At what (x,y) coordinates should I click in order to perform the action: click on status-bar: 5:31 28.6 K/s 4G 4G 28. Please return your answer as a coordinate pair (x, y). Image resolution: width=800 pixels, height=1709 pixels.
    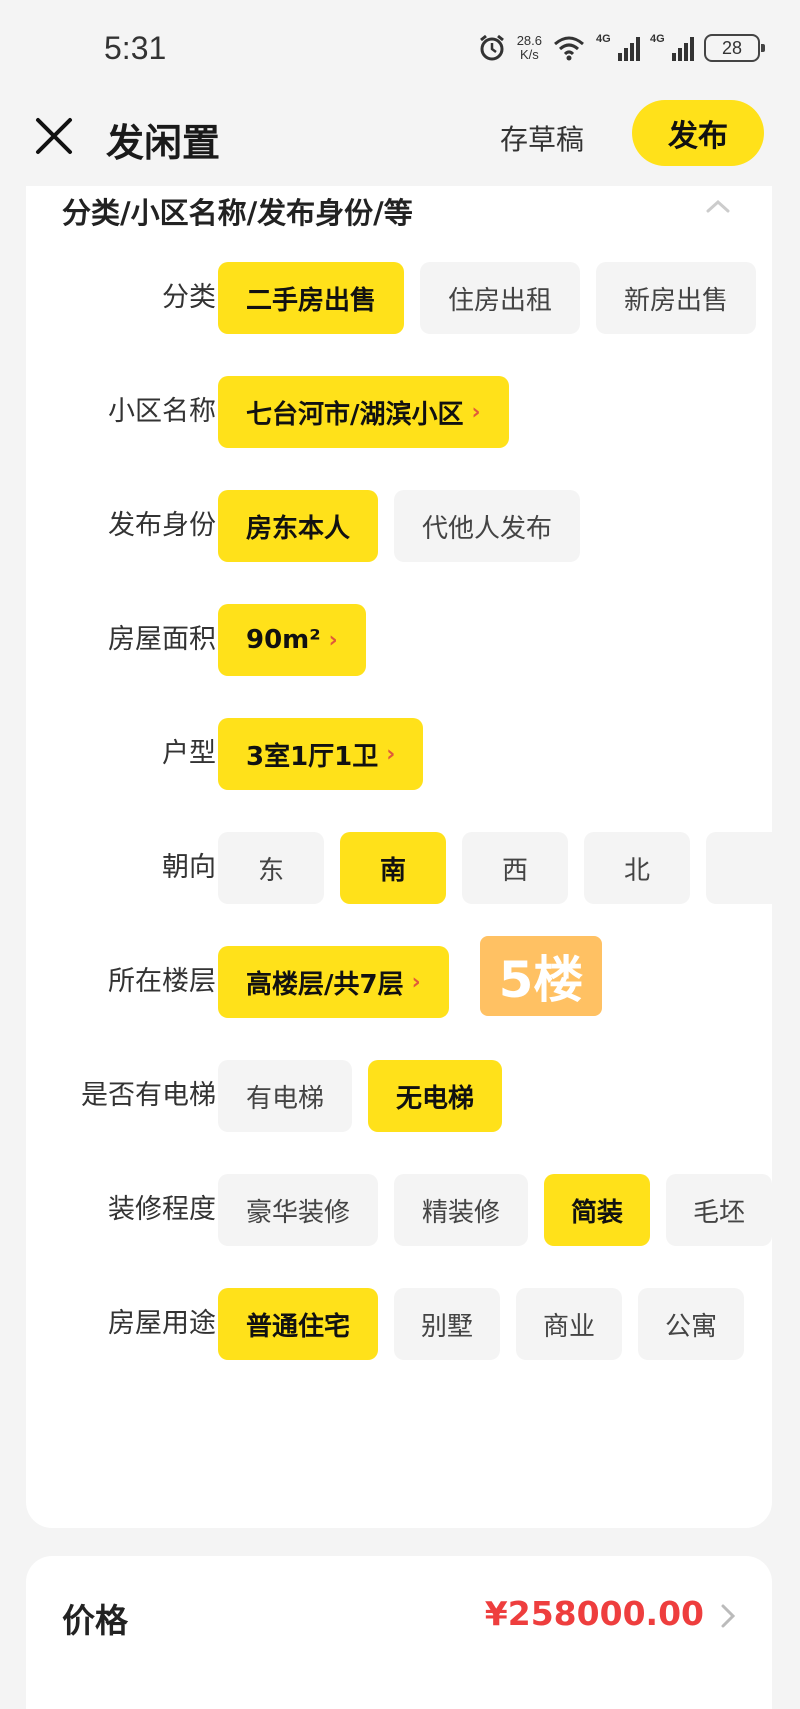
    Looking at the image, I should click on (400, 50).